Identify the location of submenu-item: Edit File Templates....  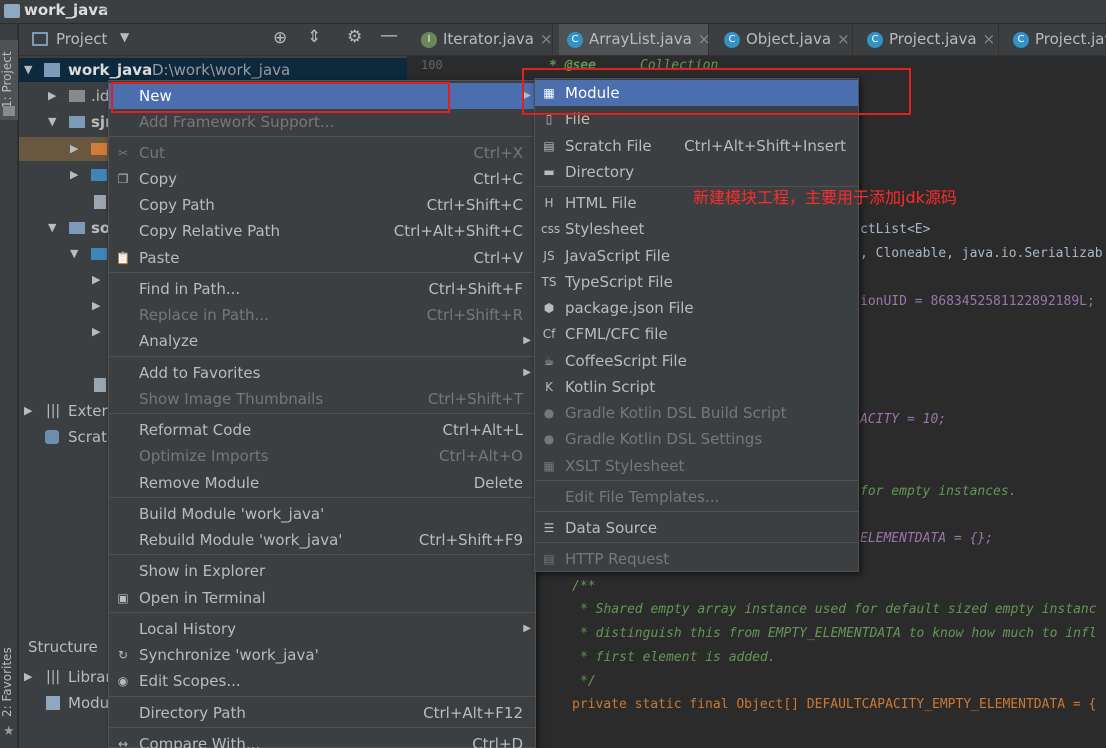
(696, 497).